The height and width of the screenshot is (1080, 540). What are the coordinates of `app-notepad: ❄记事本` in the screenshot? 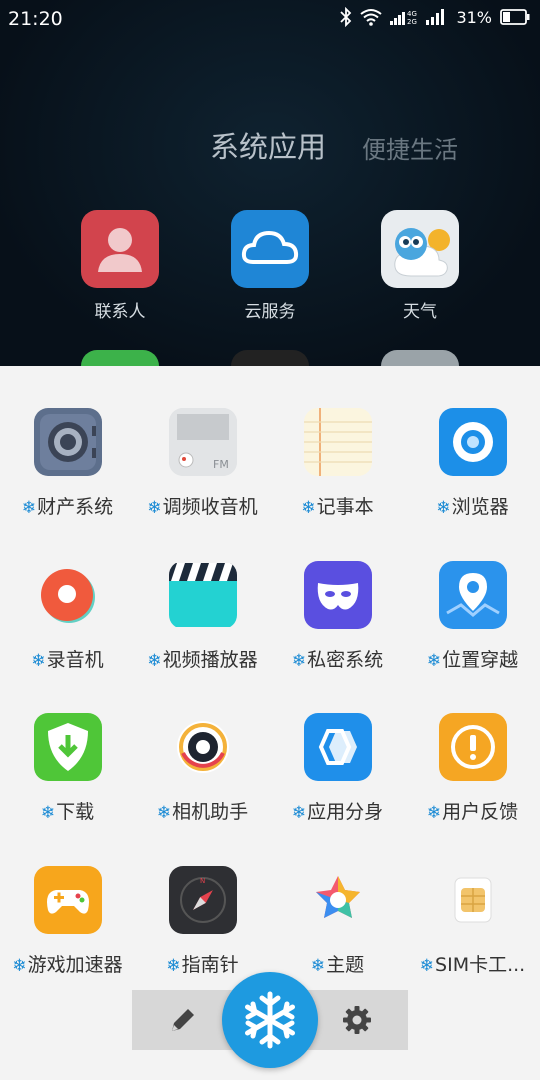 It's located at (337, 463).